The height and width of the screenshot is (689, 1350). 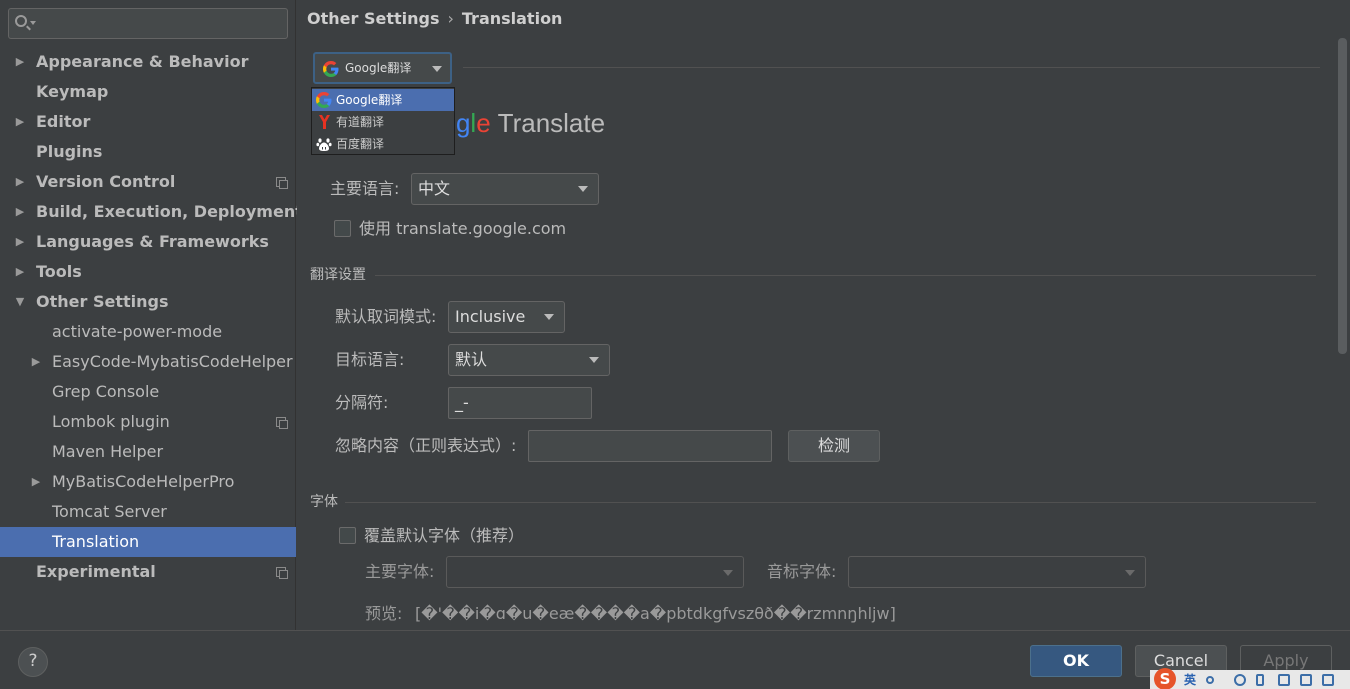 What do you see at coordinates (59, 271) in the screenshot?
I see `sidebar-item-label: Tools` at bounding box center [59, 271].